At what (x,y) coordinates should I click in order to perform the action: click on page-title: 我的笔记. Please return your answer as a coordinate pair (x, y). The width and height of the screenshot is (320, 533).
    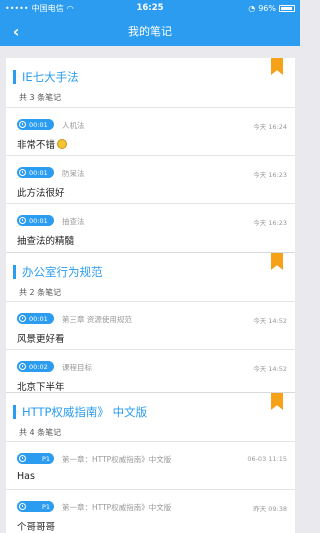
    Looking at the image, I should click on (150, 31).